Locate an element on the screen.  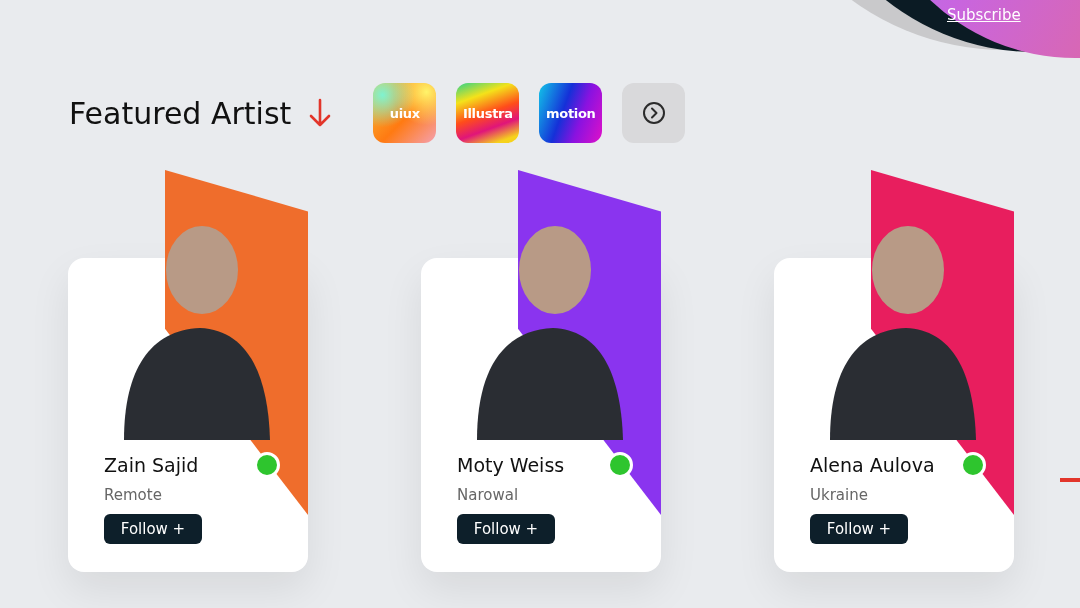
chevron-circle-icon is located at coordinates (653, 113).